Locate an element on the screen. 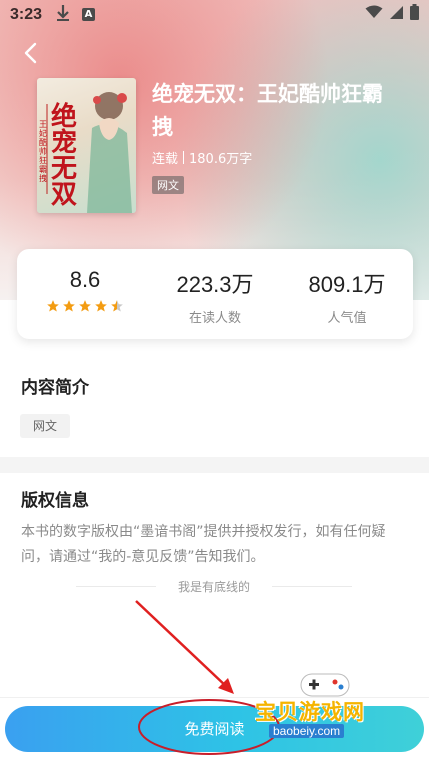 The image size is (429, 762). end-of-list-text: 我是有底线的 is located at coordinates (214, 586).